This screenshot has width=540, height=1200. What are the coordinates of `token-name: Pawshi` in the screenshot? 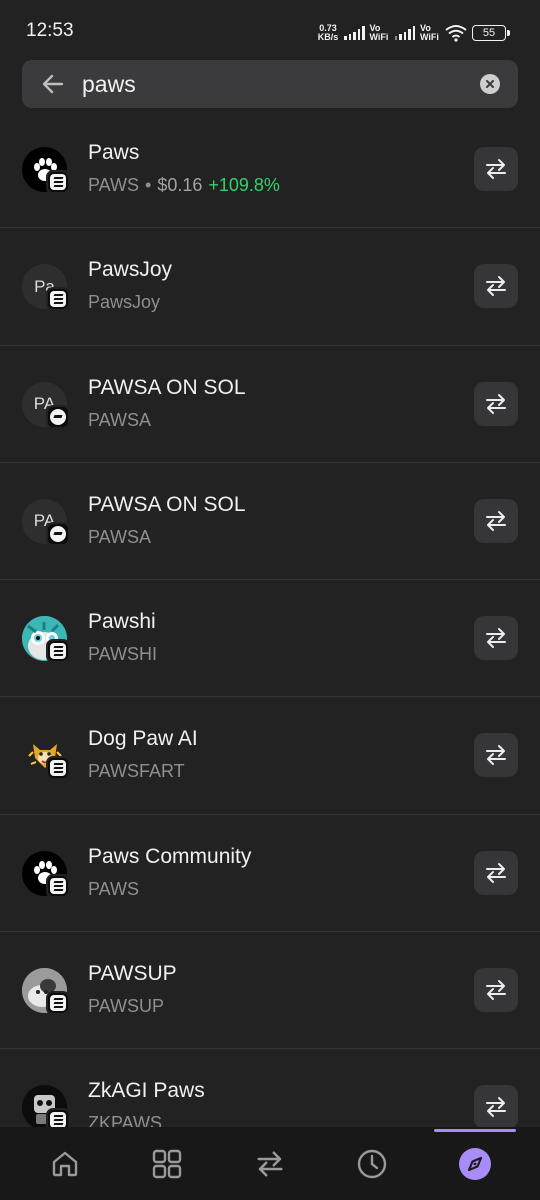 It's located at (122, 622).